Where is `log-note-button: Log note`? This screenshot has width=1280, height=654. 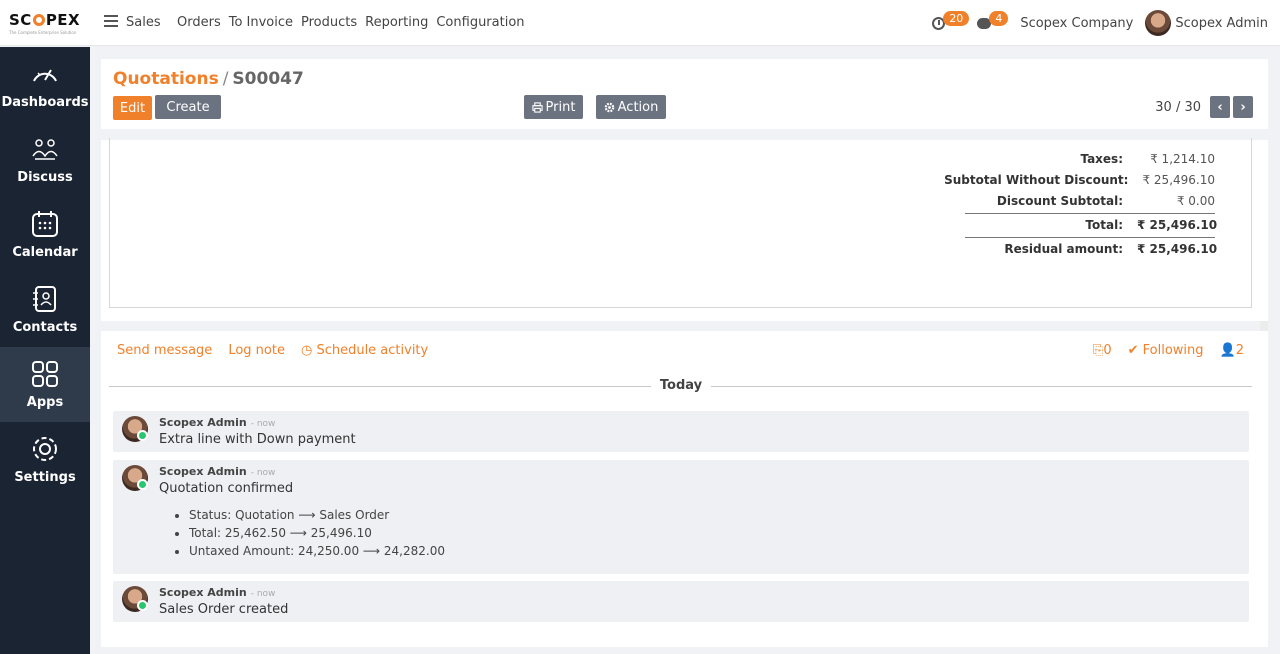
log-note-button: Log note is located at coordinates (256, 350).